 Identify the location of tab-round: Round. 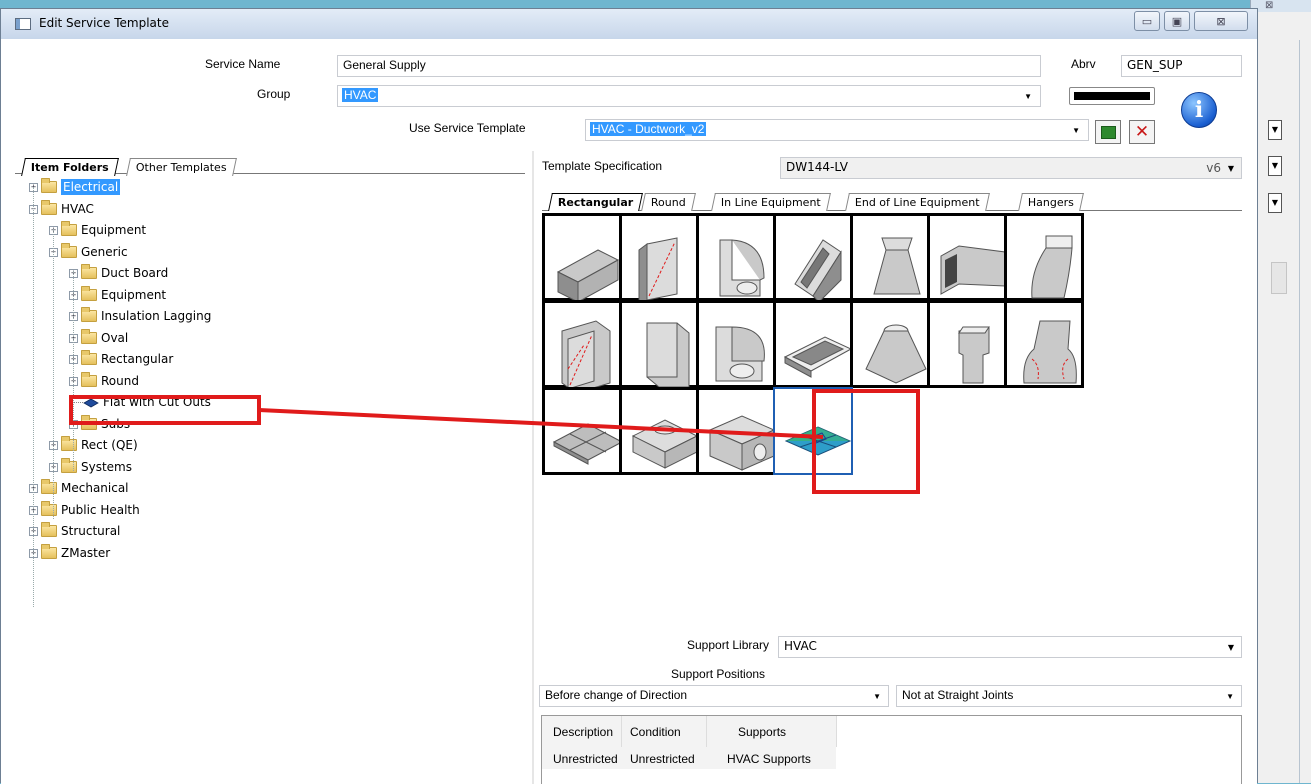
(668, 202).